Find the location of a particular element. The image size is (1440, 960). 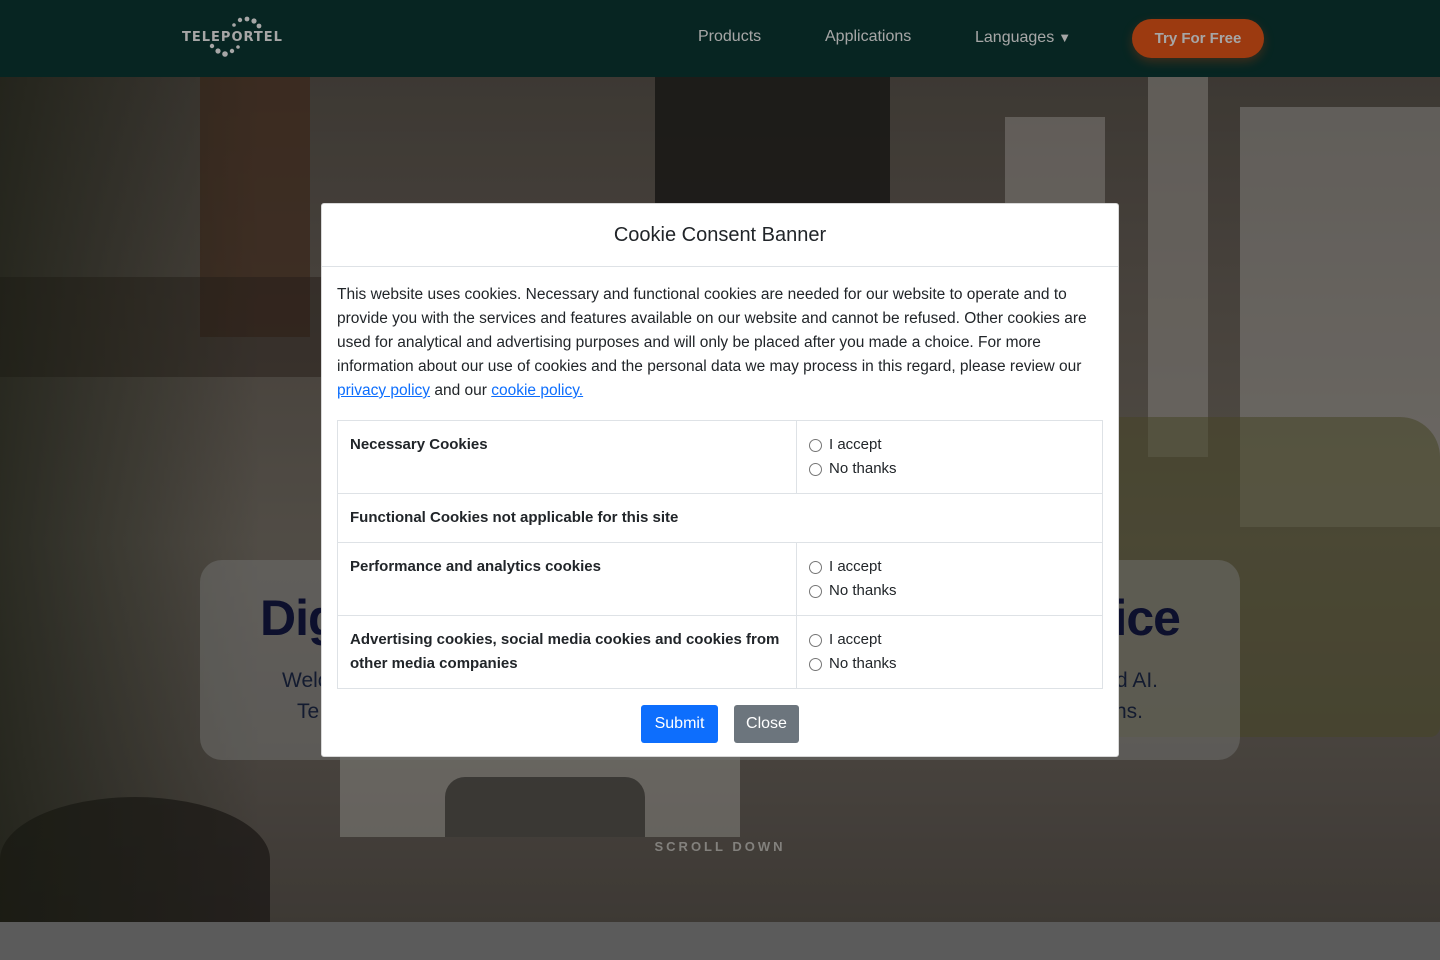

modal-title: Cookie Consent Banner is located at coordinates (720, 234).